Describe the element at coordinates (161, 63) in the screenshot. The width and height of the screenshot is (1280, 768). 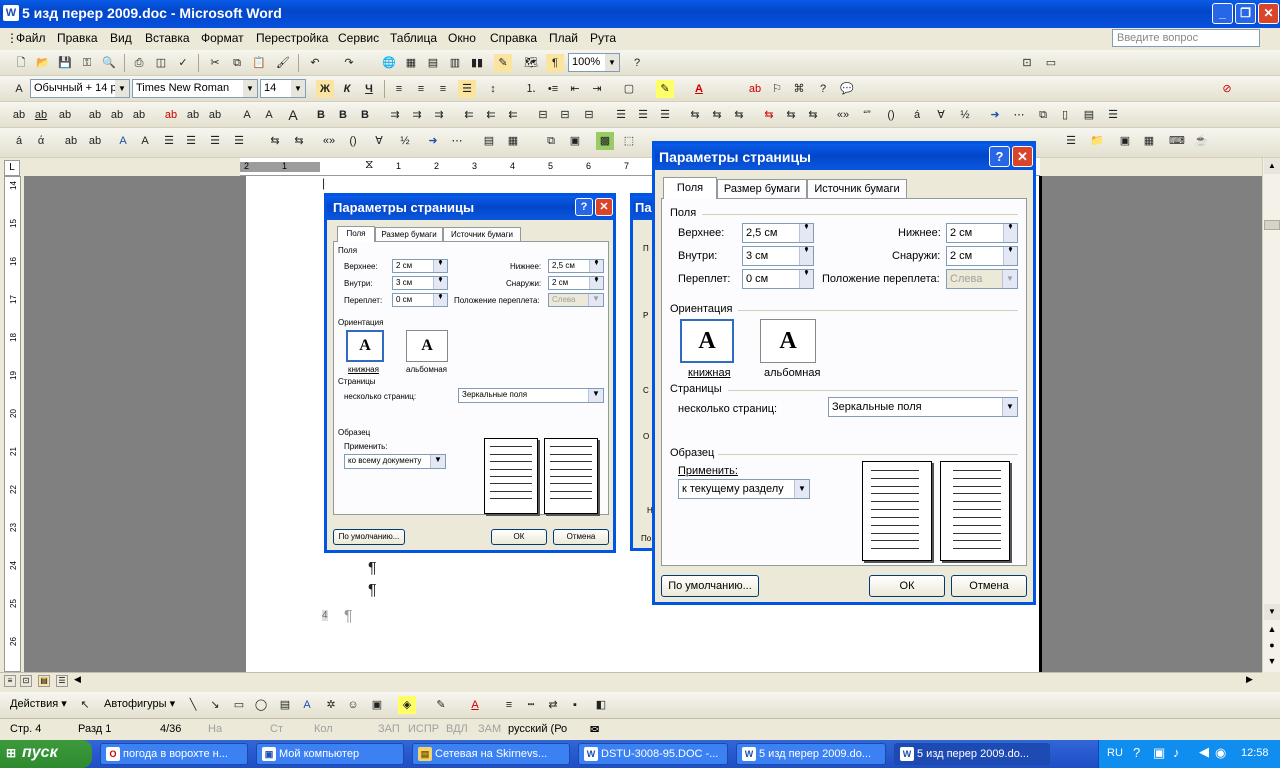
I see `preview-icon: ◫` at that location.